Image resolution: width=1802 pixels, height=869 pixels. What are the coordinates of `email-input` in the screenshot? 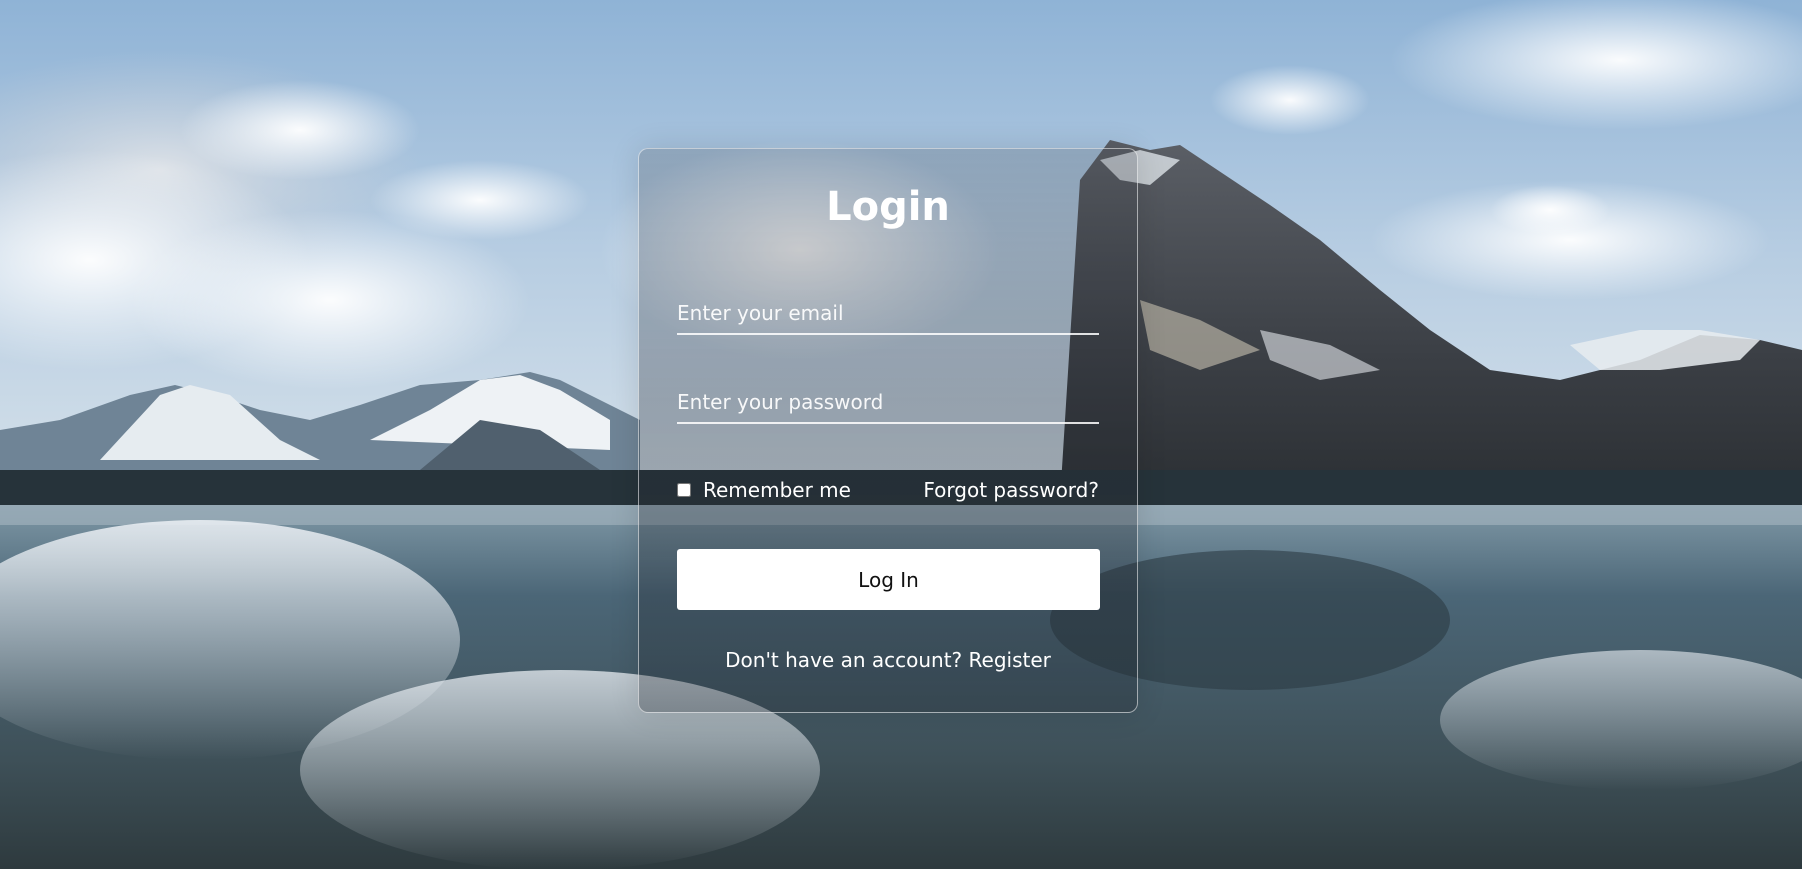 It's located at (888, 313).